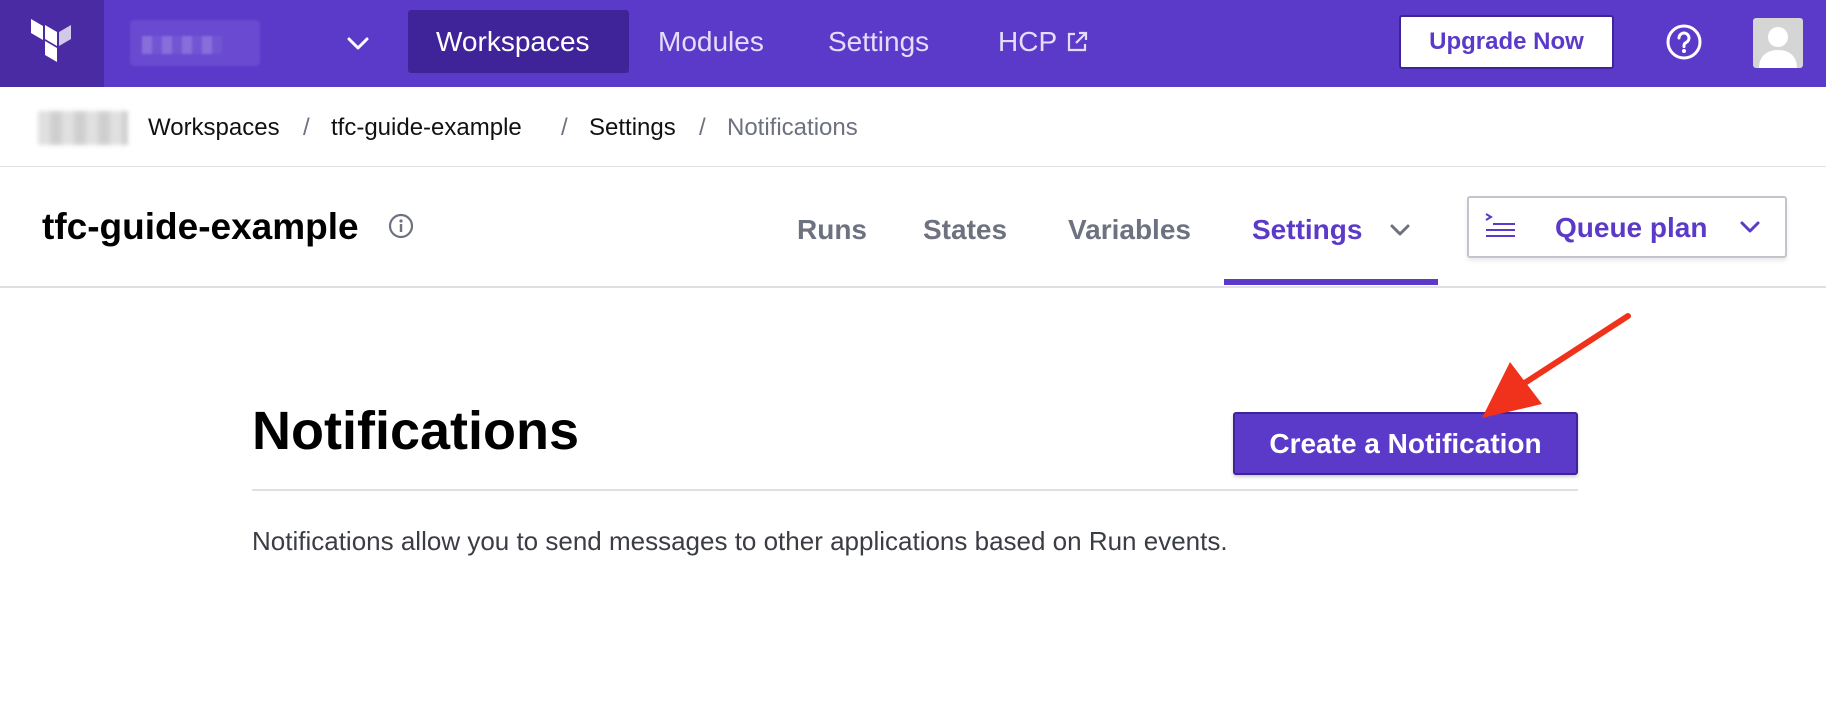 Image resolution: width=1826 pixels, height=716 pixels. Describe the element at coordinates (426, 128) in the screenshot. I see `breadcrumb-workspace-name: tfc-guide-example` at that location.